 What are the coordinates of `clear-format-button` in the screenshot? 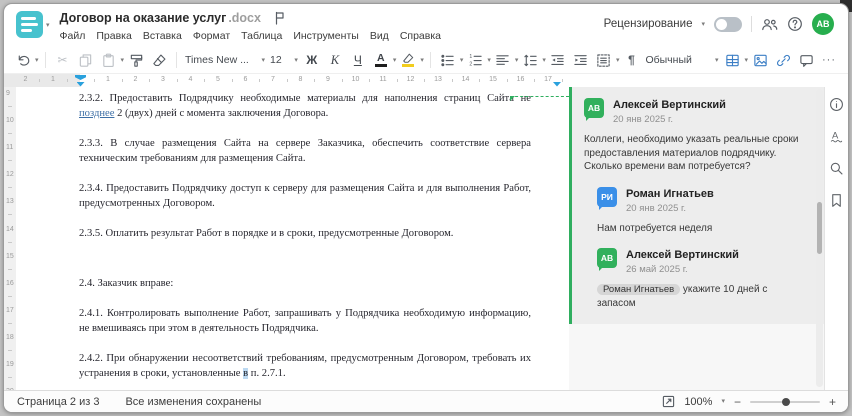 It's located at (159, 60).